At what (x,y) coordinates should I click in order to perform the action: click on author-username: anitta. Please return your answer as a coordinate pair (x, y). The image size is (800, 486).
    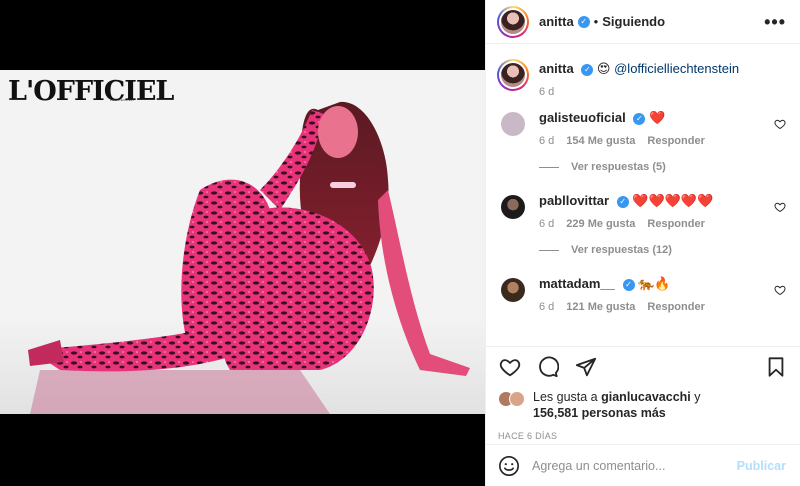
    Looking at the image, I should click on (556, 21).